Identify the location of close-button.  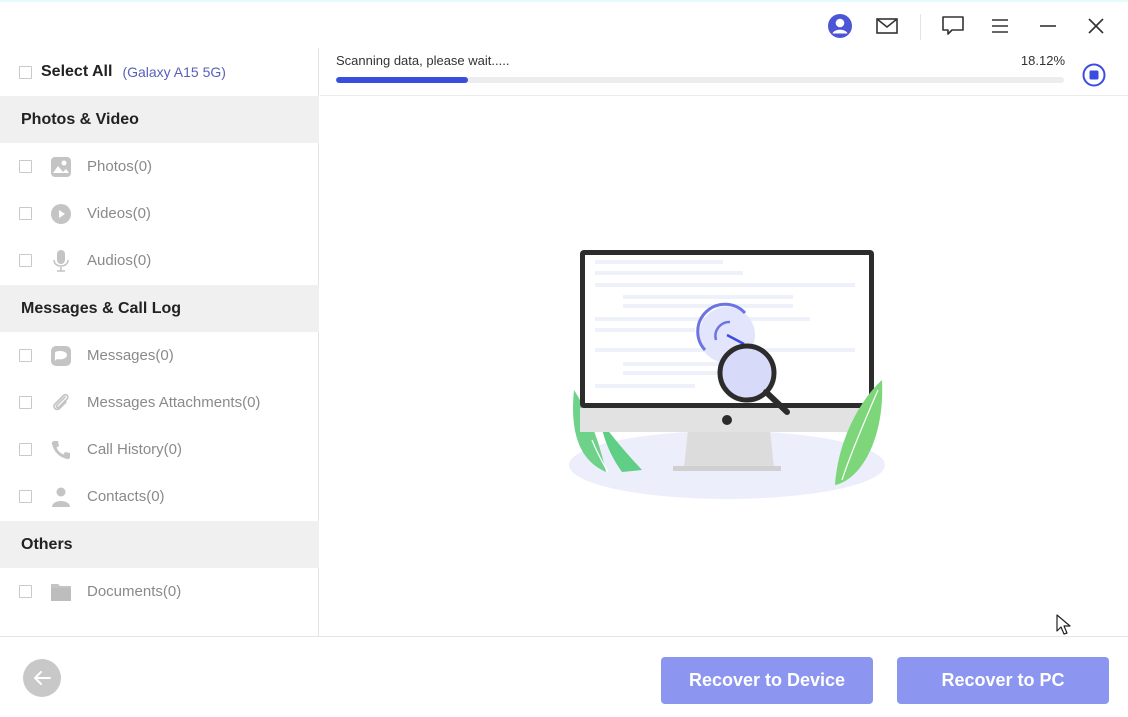
(1096, 26).